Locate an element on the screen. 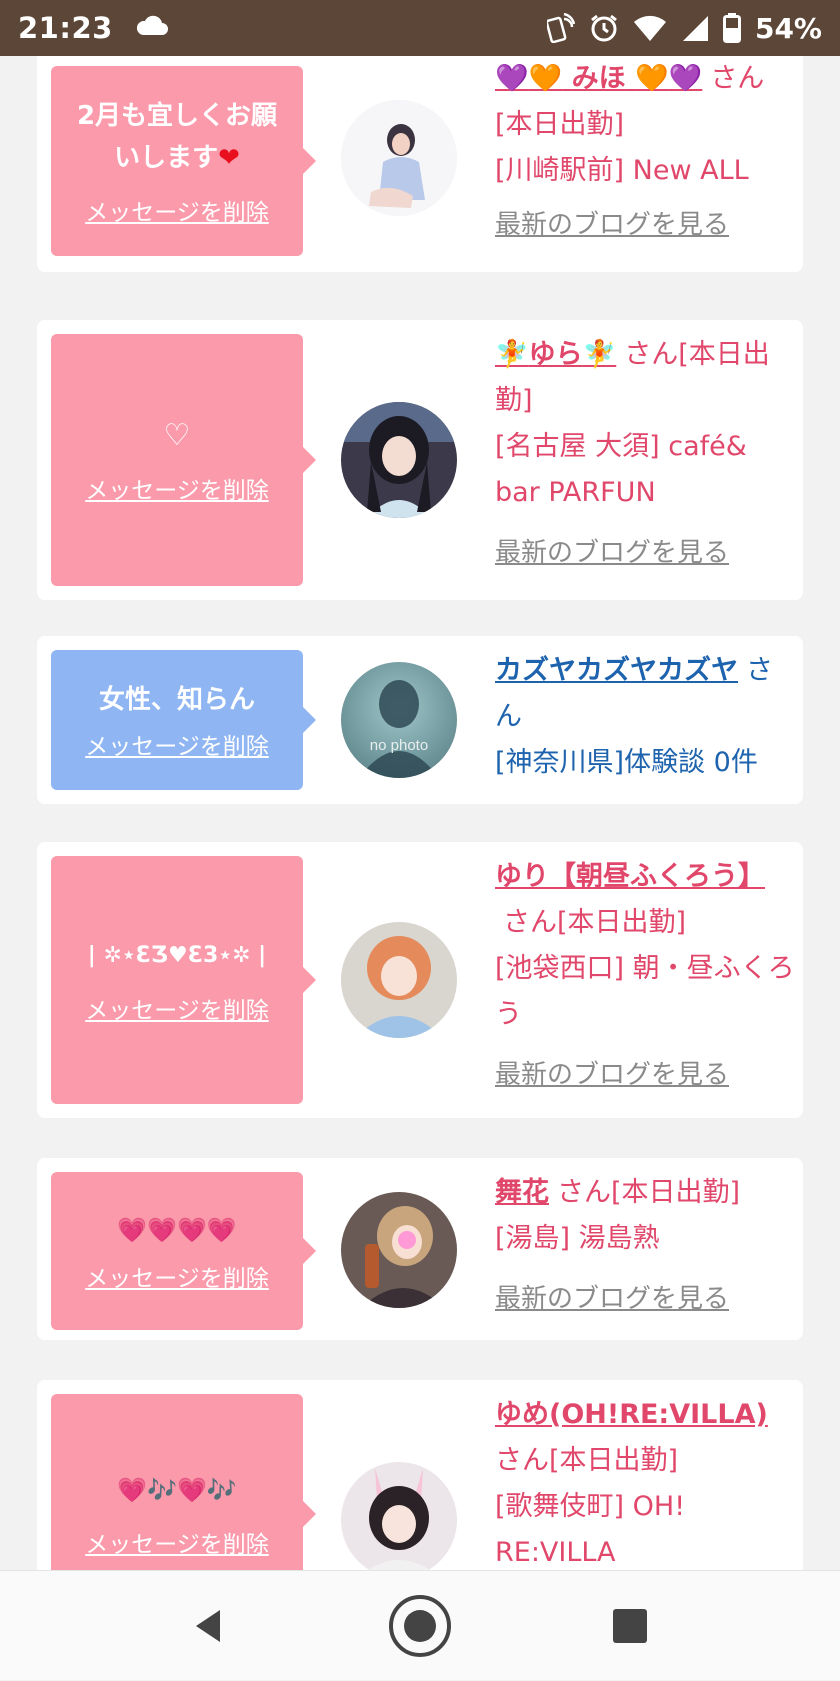  signal-icon is located at coordinates (695, 28).